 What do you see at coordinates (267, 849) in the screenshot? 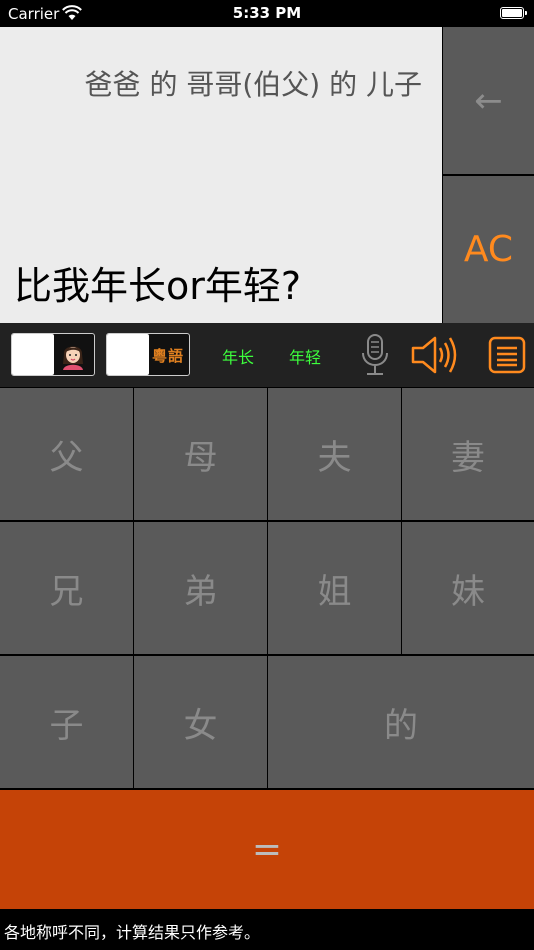
I see `equals-button: =` at bounding box center [267, 849].